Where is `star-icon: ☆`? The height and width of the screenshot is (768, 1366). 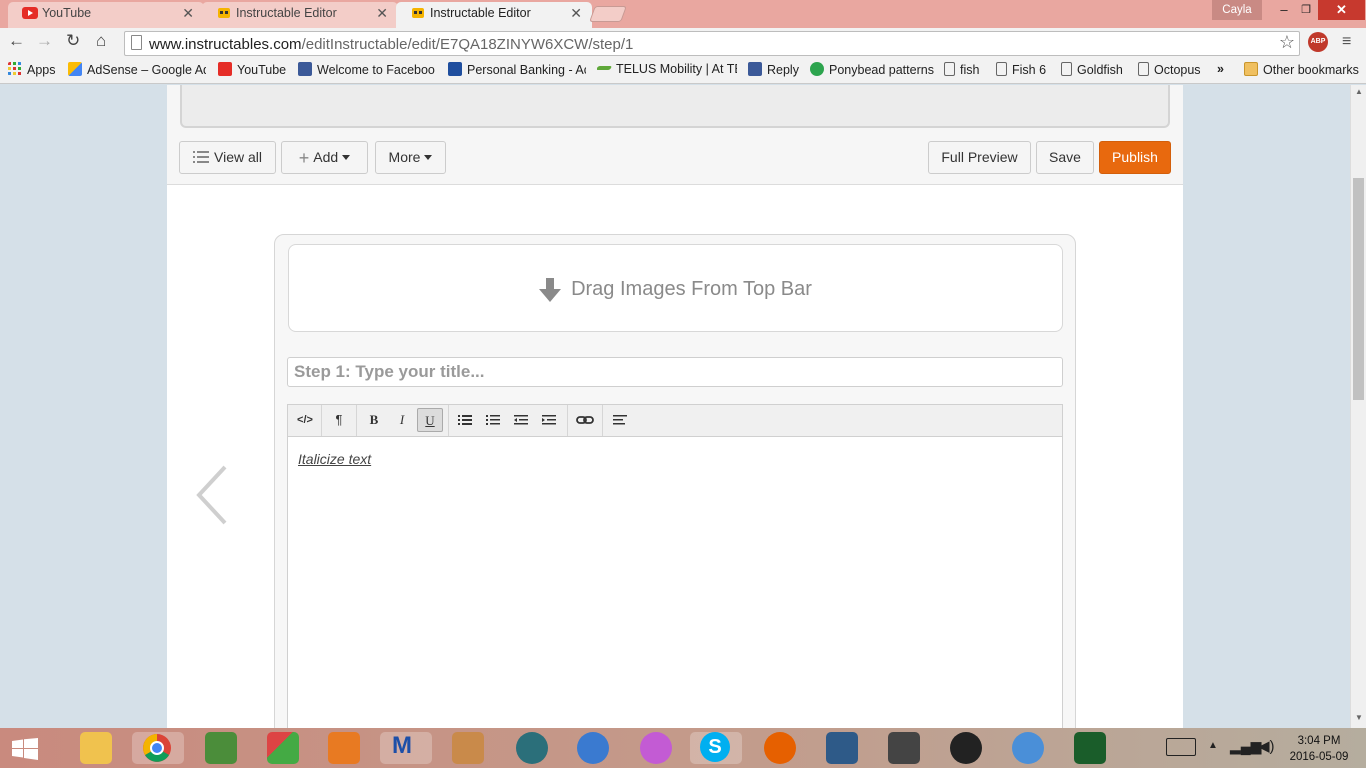 star-icon: ☆ is located at coordinates (1287, 42).